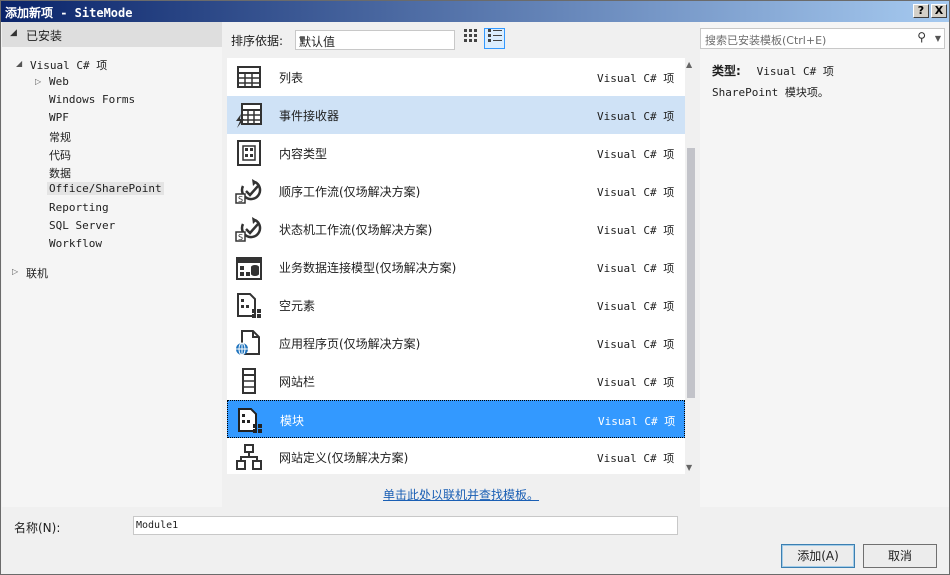 The height and width of the screenshot is (575, 950). Describe the element at coordinates (921, 11) in the screenshot. I see `help-button: ?` at that location.